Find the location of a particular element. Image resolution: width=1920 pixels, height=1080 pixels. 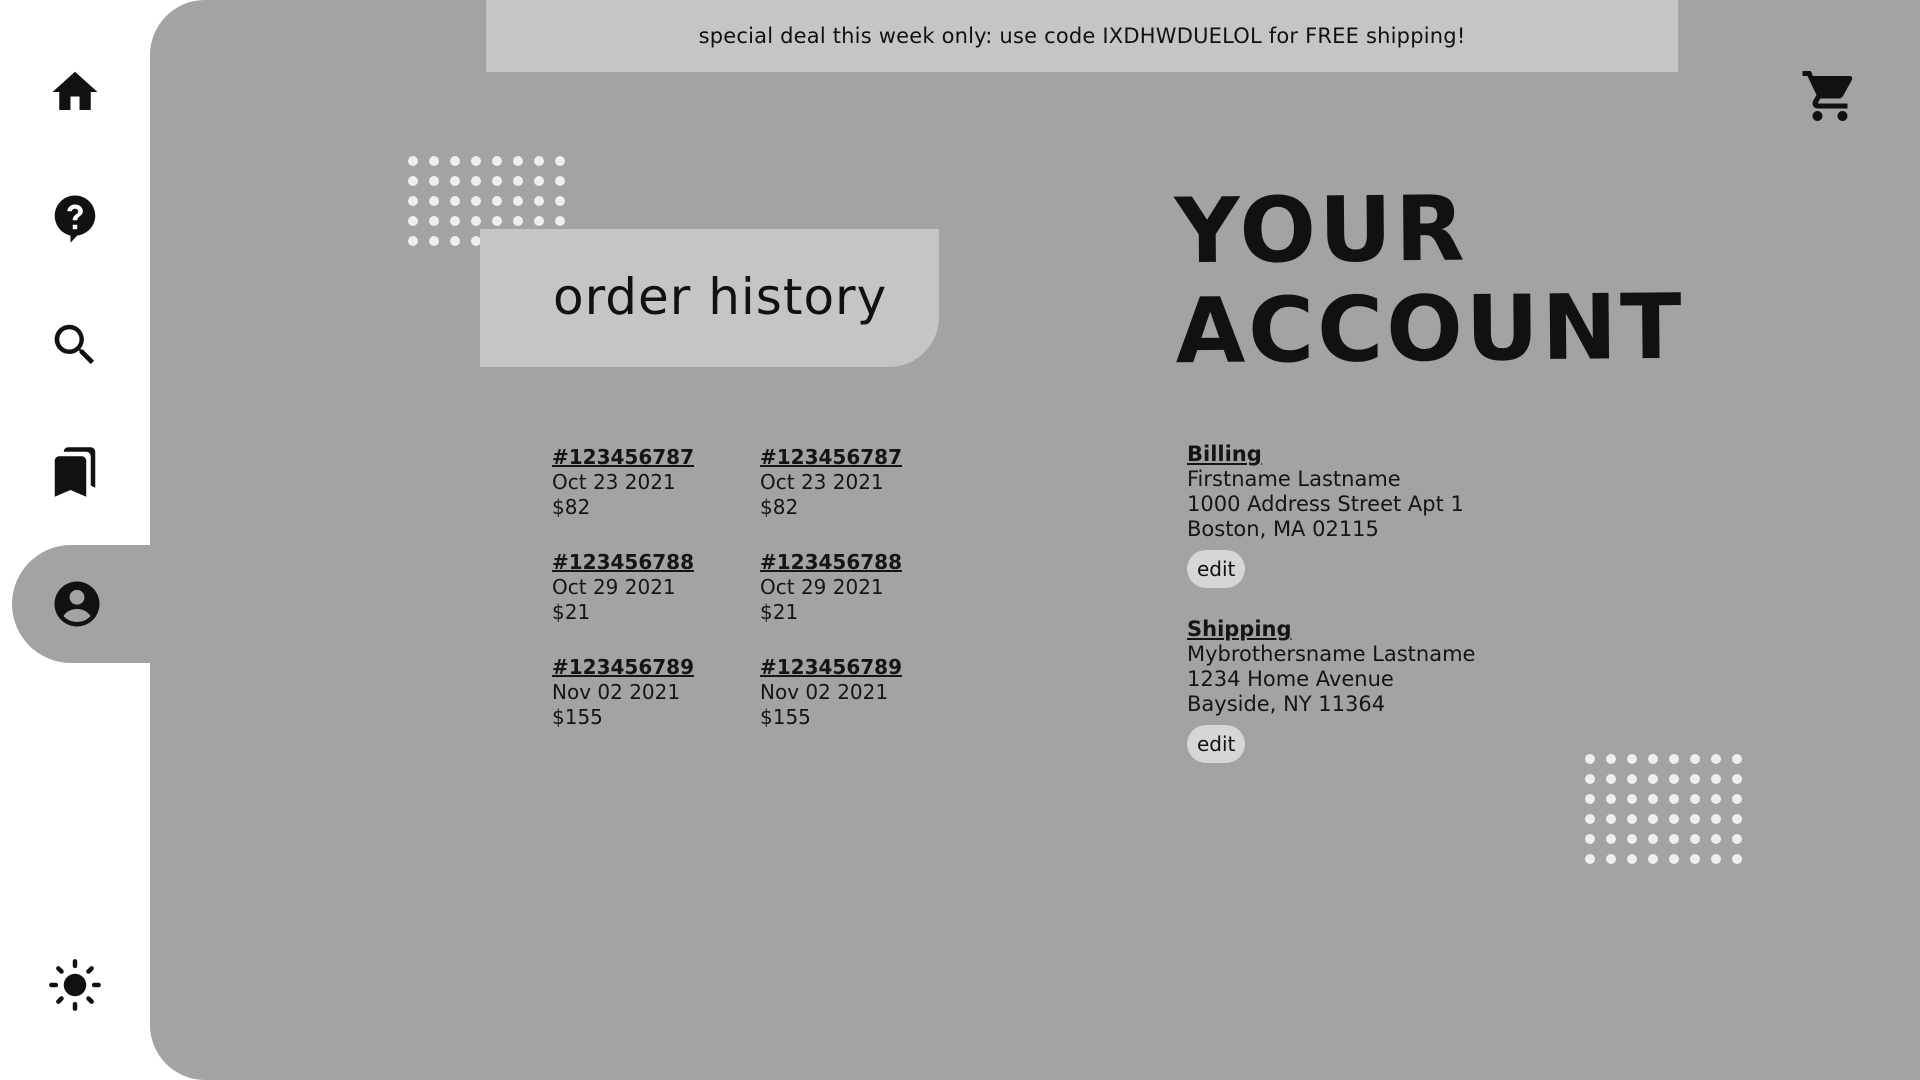

cart-button is located at coordinates (1830, 96).